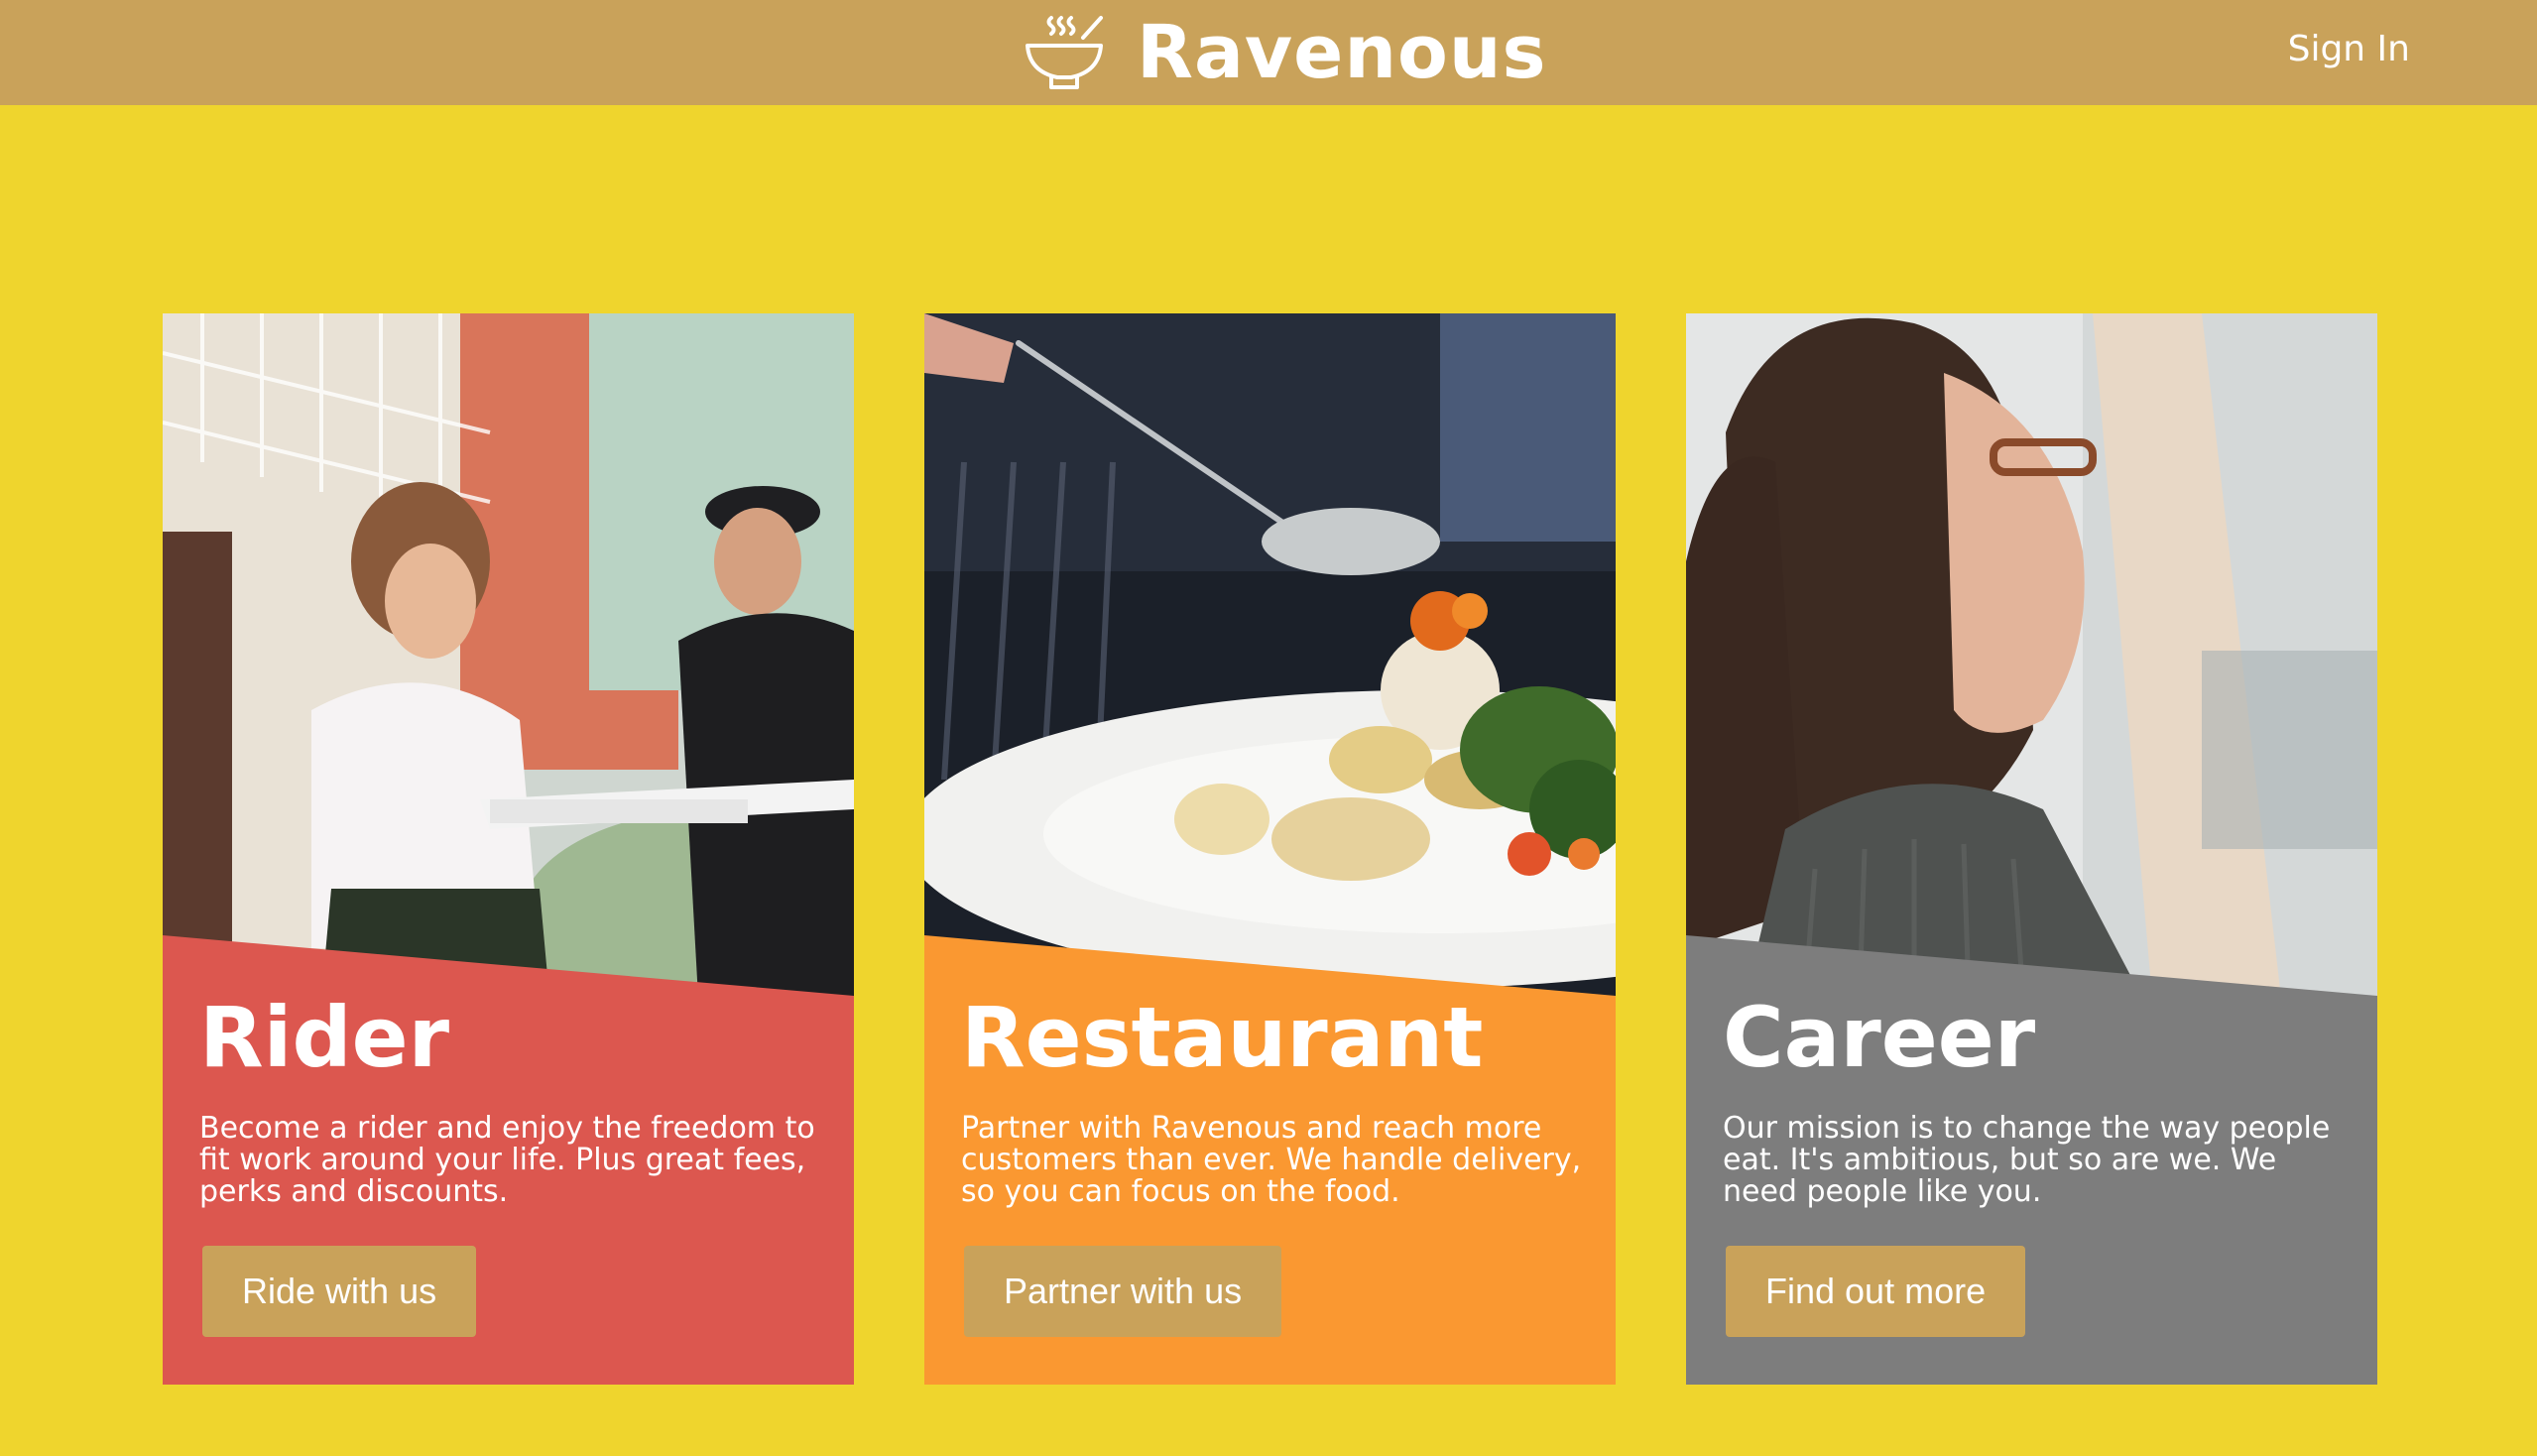  I want to click on brand: Ravenous, so click(1284, 52).